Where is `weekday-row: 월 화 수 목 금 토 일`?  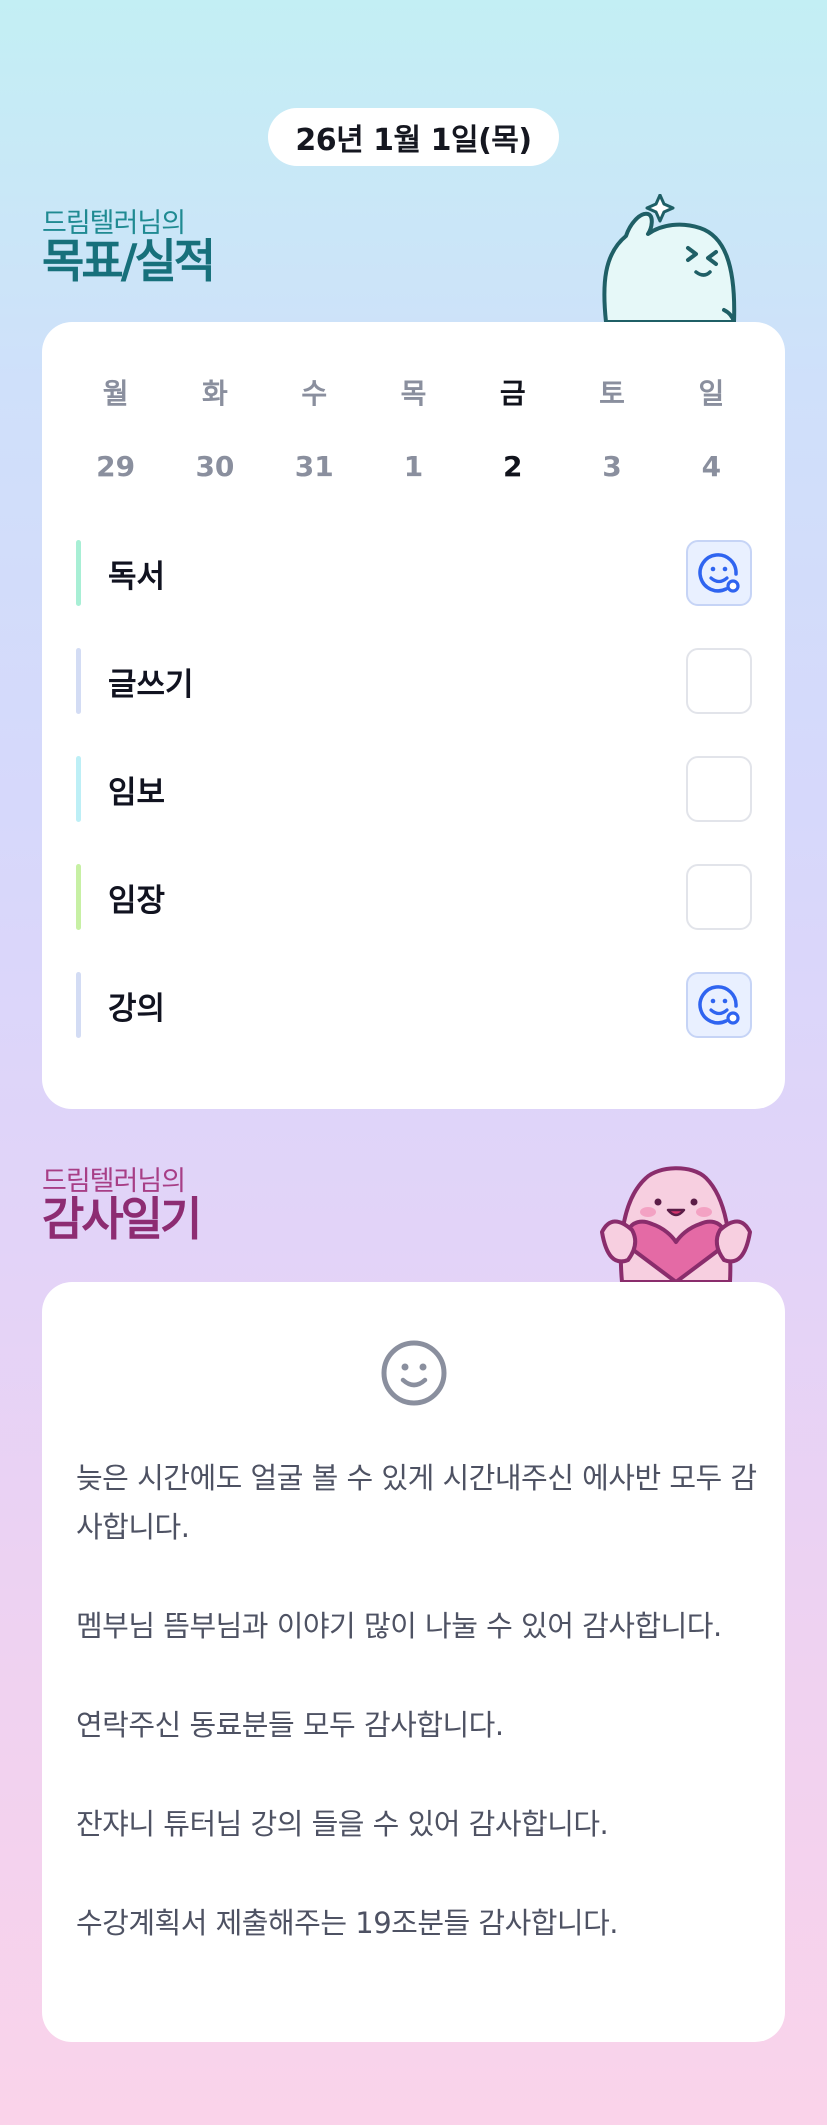
weekday-row: 월 화 수 목 금 토 일 is located at coordinates (413, 392).